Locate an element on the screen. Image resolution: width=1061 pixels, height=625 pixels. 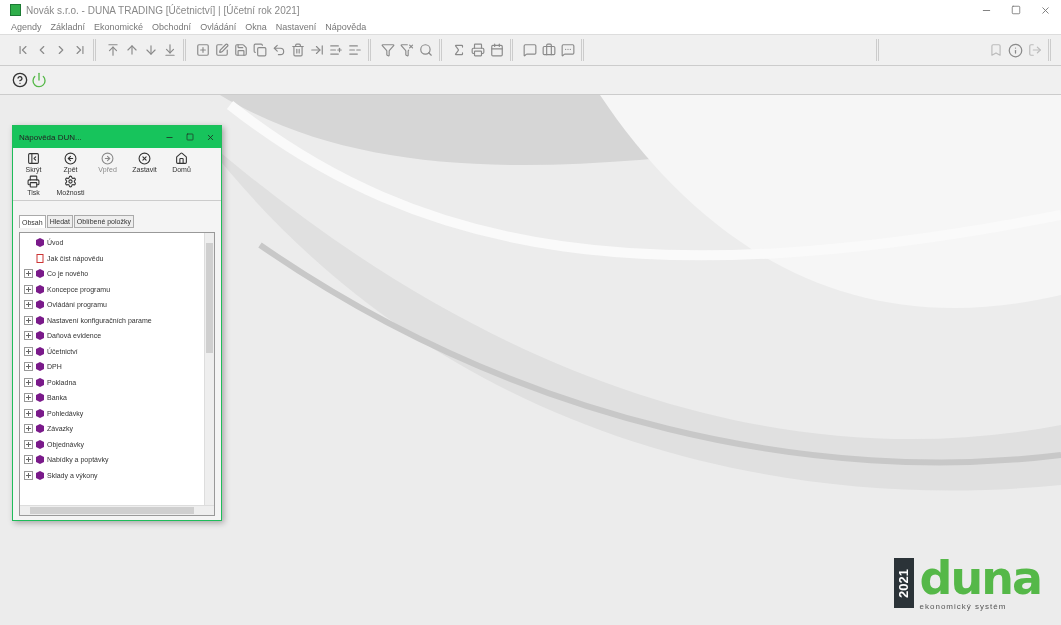
year-badge: 2021 is located at coordinates (903, 583).